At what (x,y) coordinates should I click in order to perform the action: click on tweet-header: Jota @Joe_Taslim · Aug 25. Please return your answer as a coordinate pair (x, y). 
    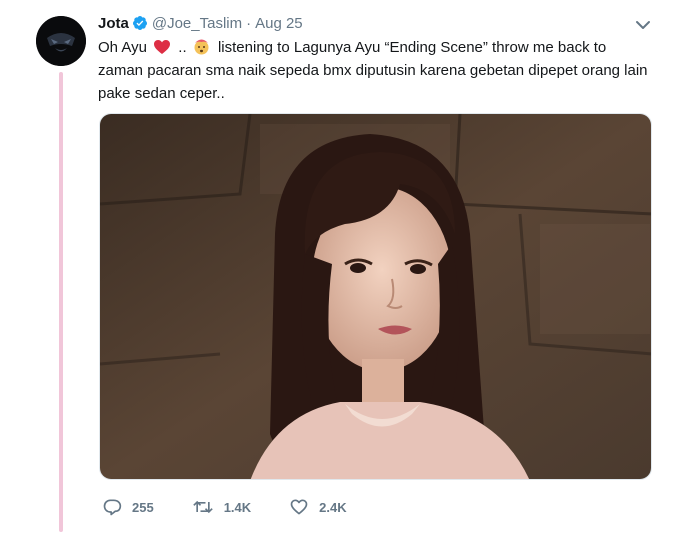
    Looking at the image, I should click on (200, 23).